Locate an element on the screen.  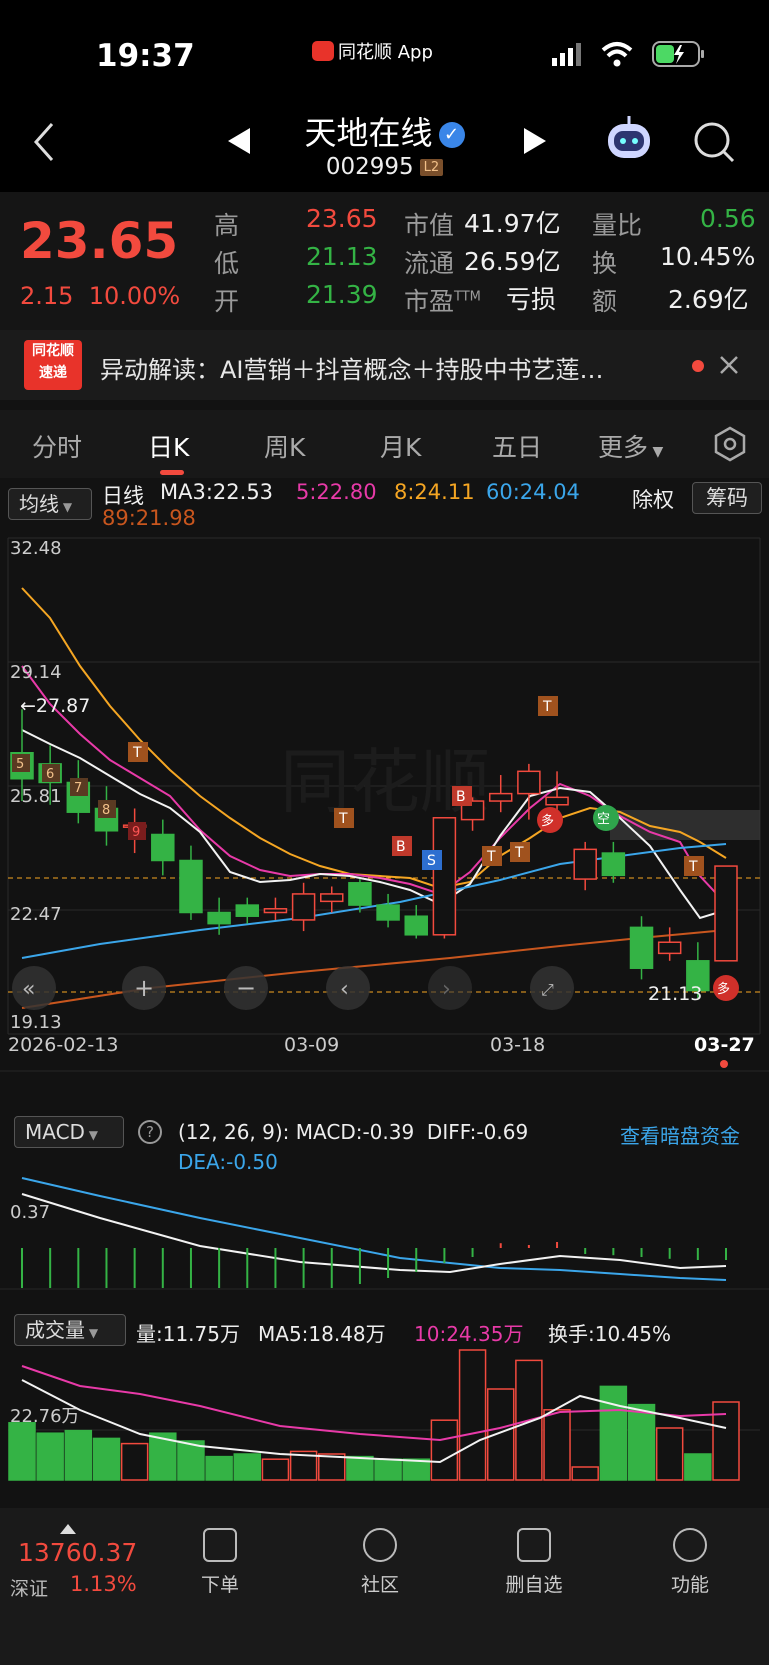
ma5-label: 5:22.80 is located at coordinates (336, 492).